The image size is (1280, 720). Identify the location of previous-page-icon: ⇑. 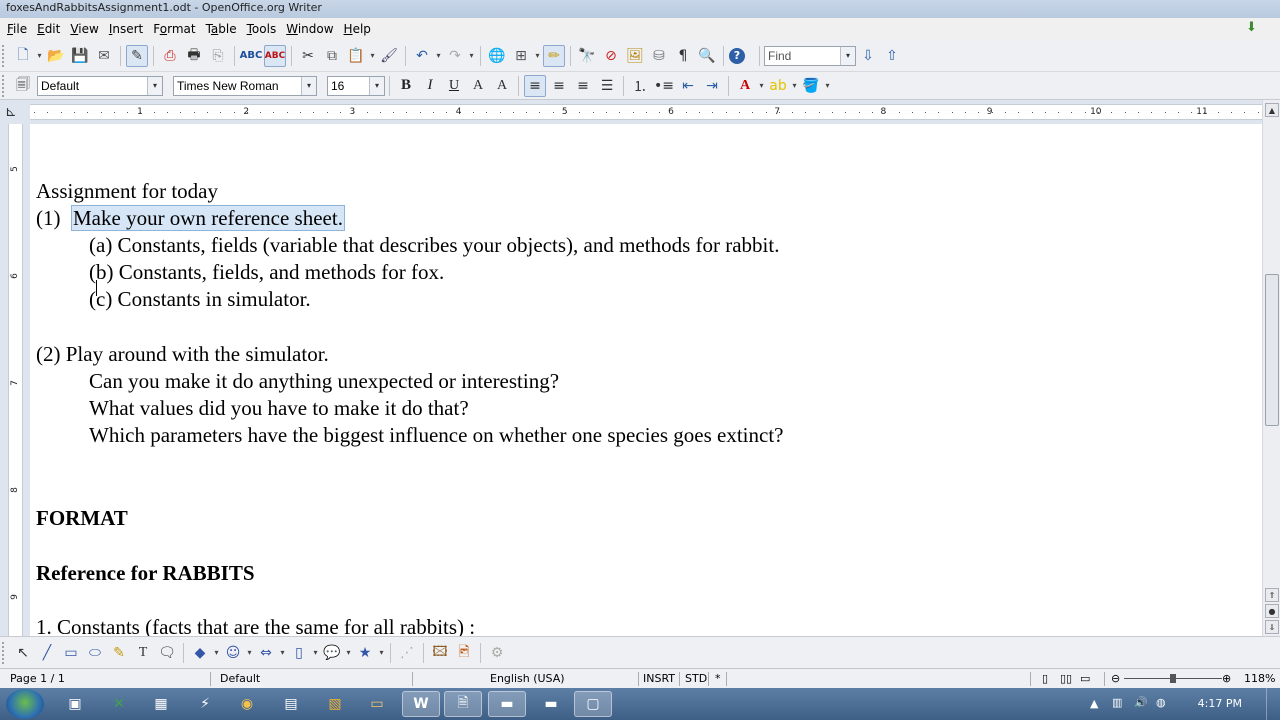
(1272, 595).